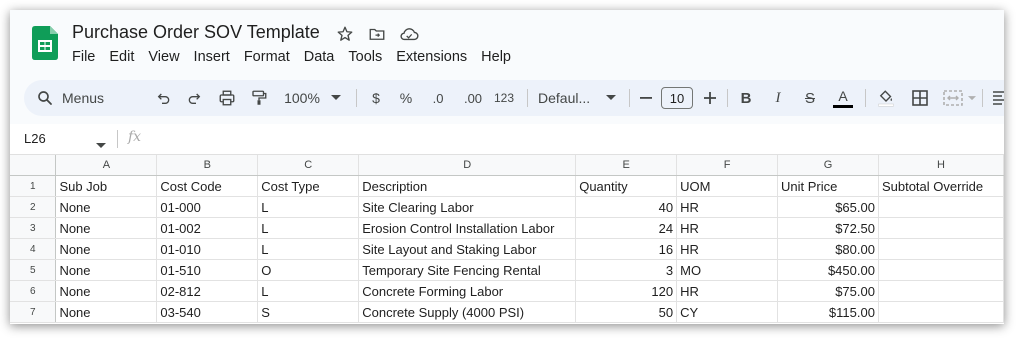 This screenshot has height=344, width=1024. Describe the element at coordinates (467, 228) in the screenshot. I see `cell-d3: Erosion Control Installation Labor` at that location.